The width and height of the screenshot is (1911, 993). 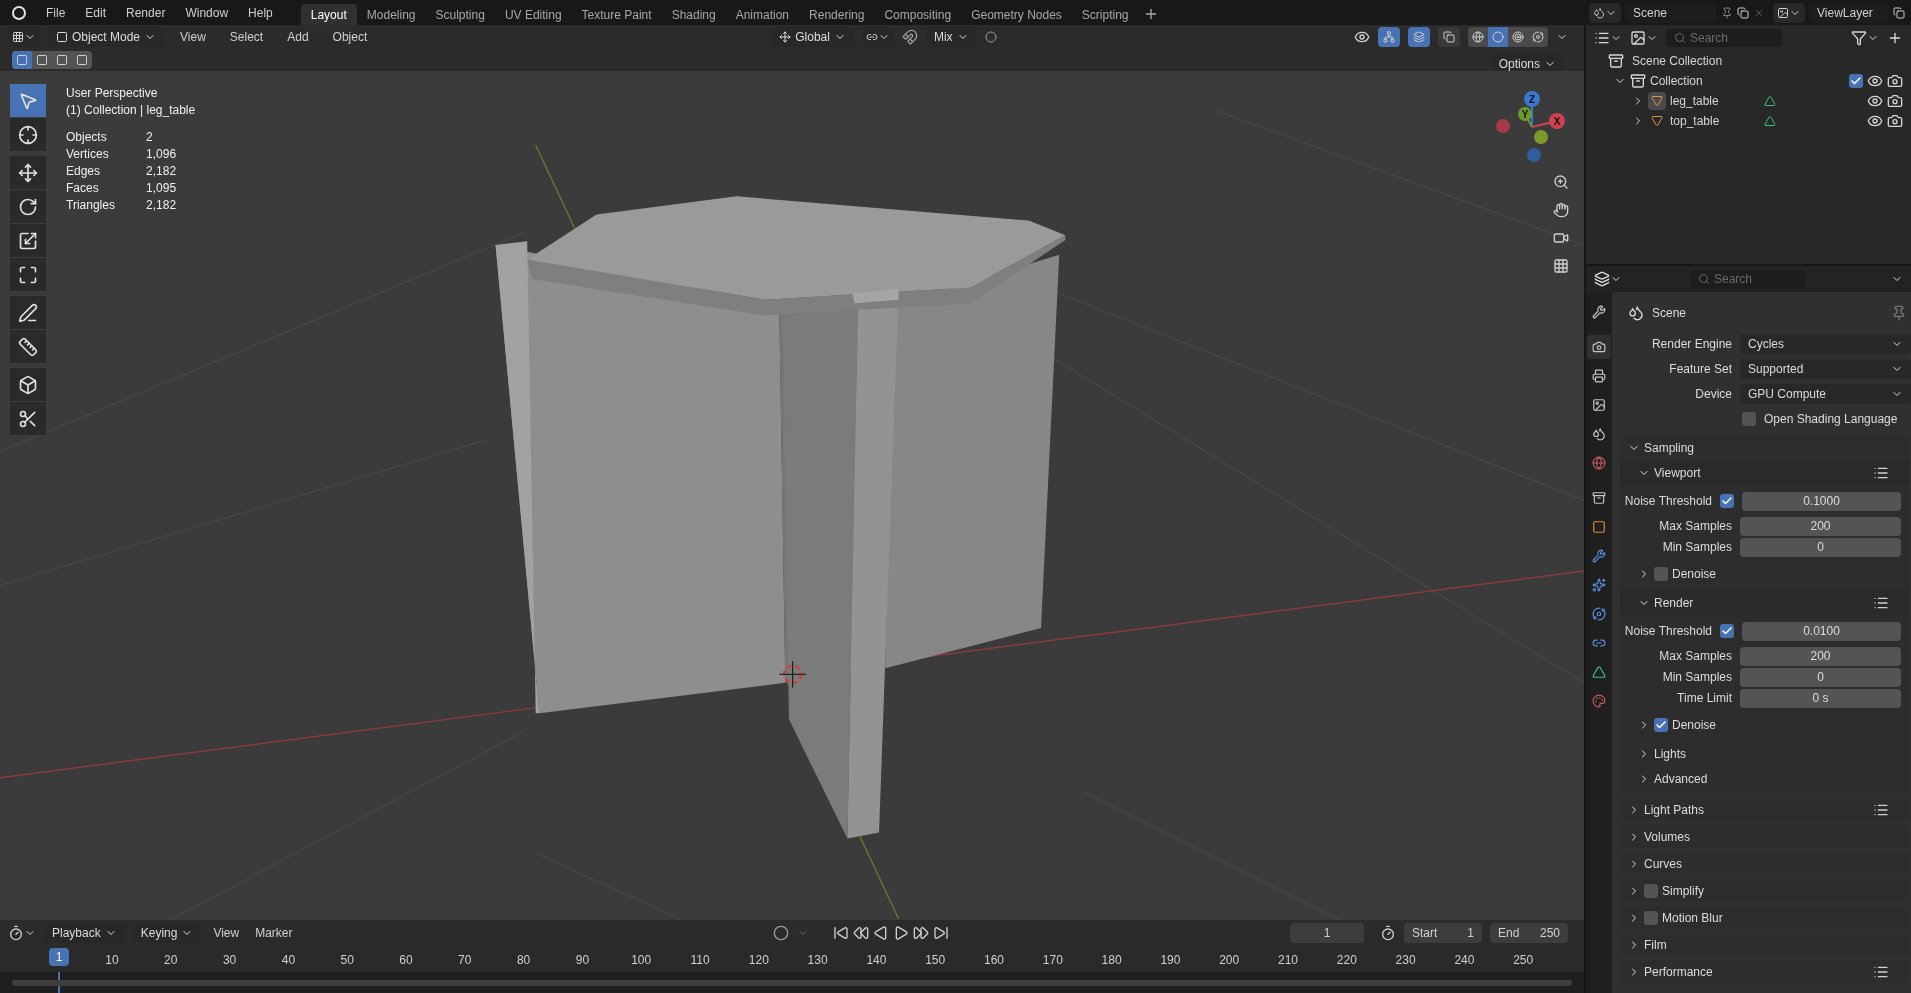 I want to click on menu-item: Object, so click(x=350, y=37).